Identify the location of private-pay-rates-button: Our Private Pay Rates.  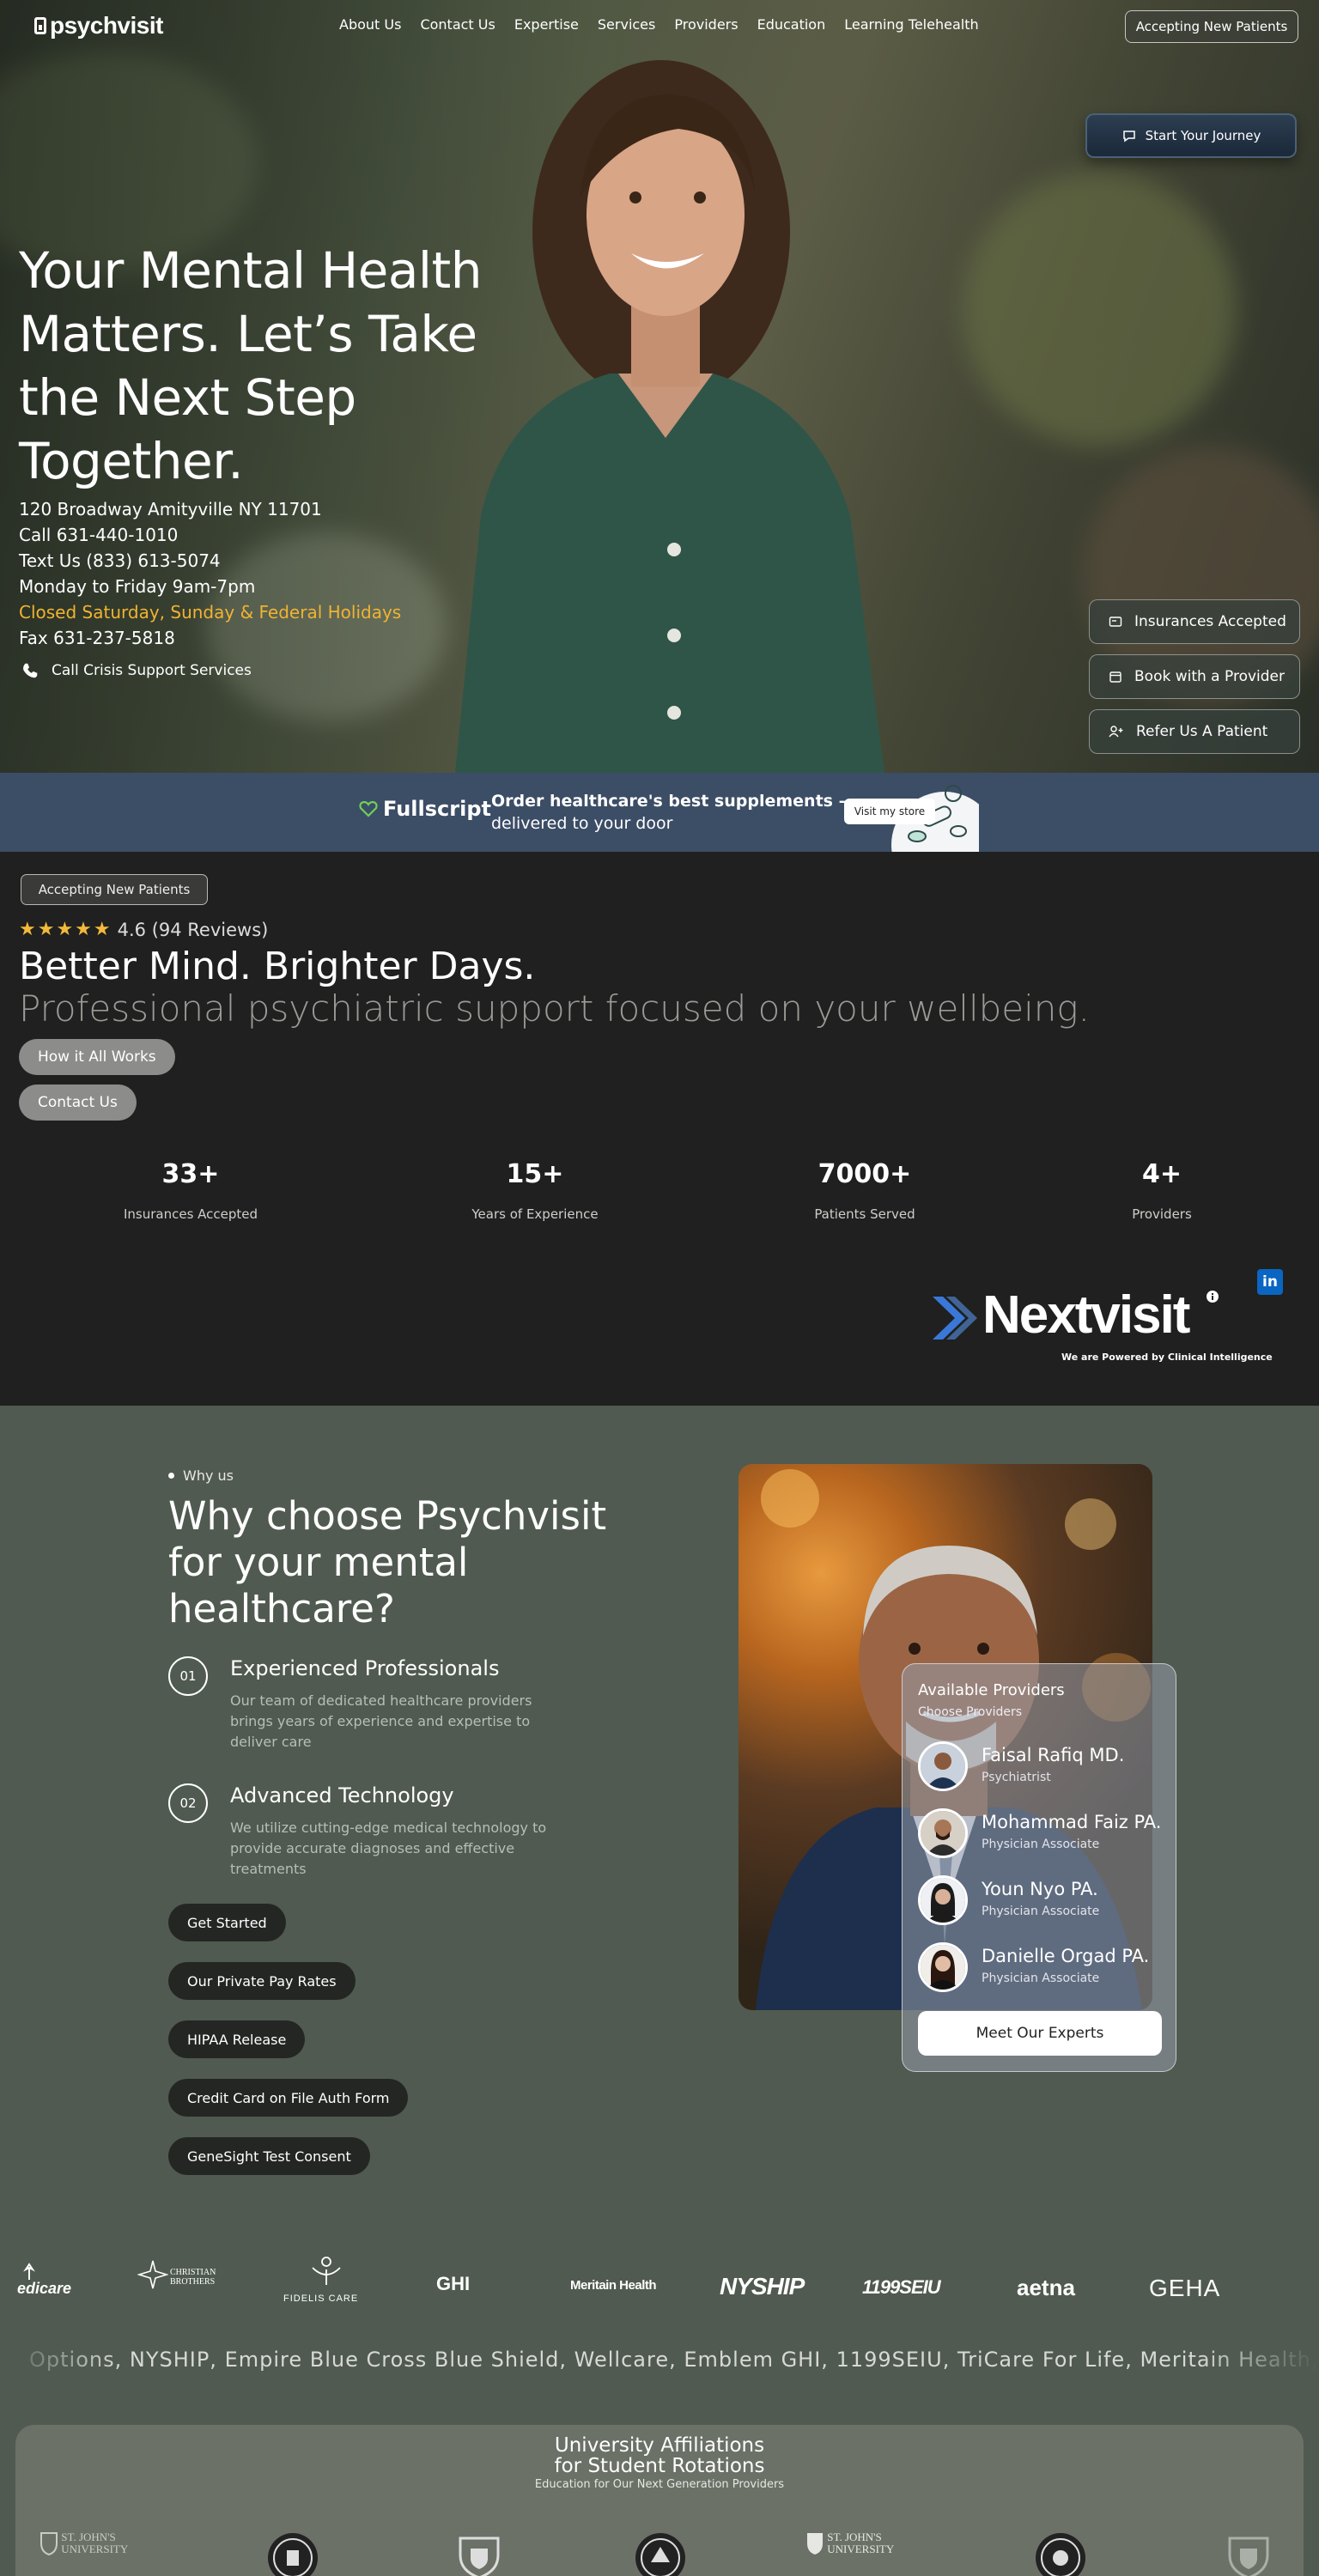
(262, 1981).